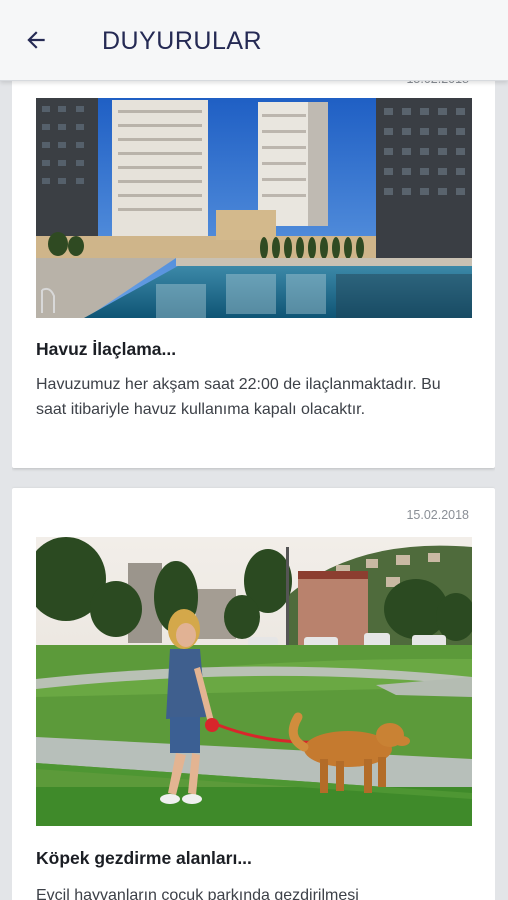 This screenshot has height=900, width=508. I want to click on back-button, so click(36, 40).